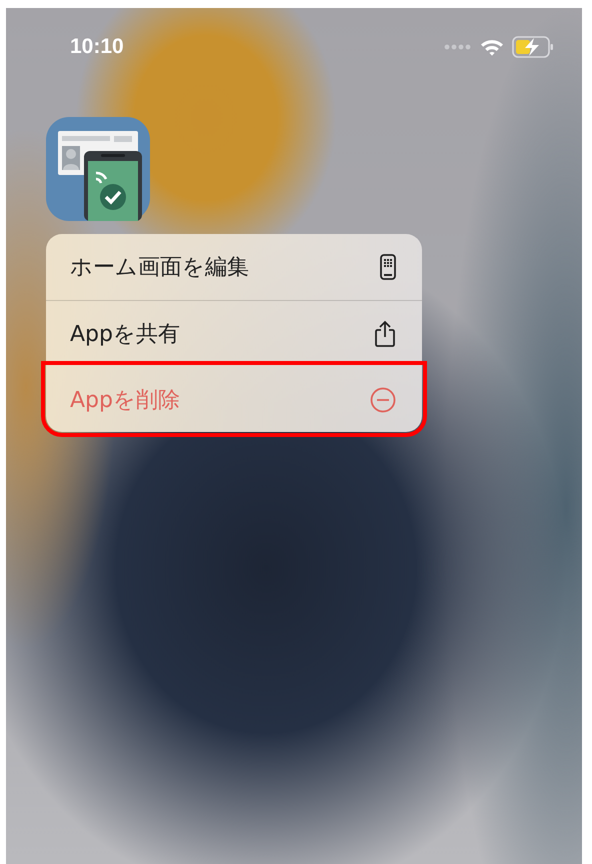 This screenshot has width=592, height=864. I want to click on wifi-icon, so click(492, 47).